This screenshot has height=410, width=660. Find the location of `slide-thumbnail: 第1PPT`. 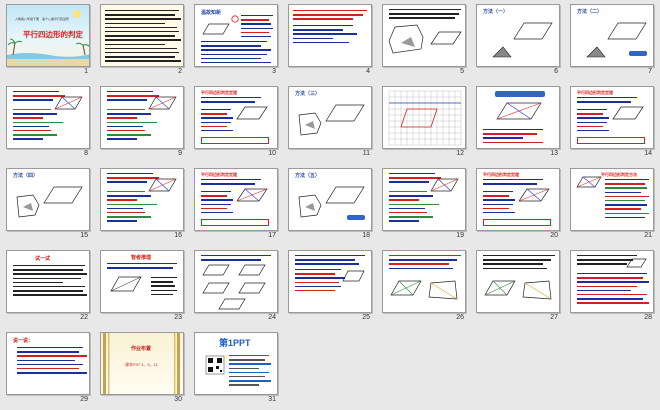

slide-thumbnail: 第1PPT is located at coordinates (236, 363).